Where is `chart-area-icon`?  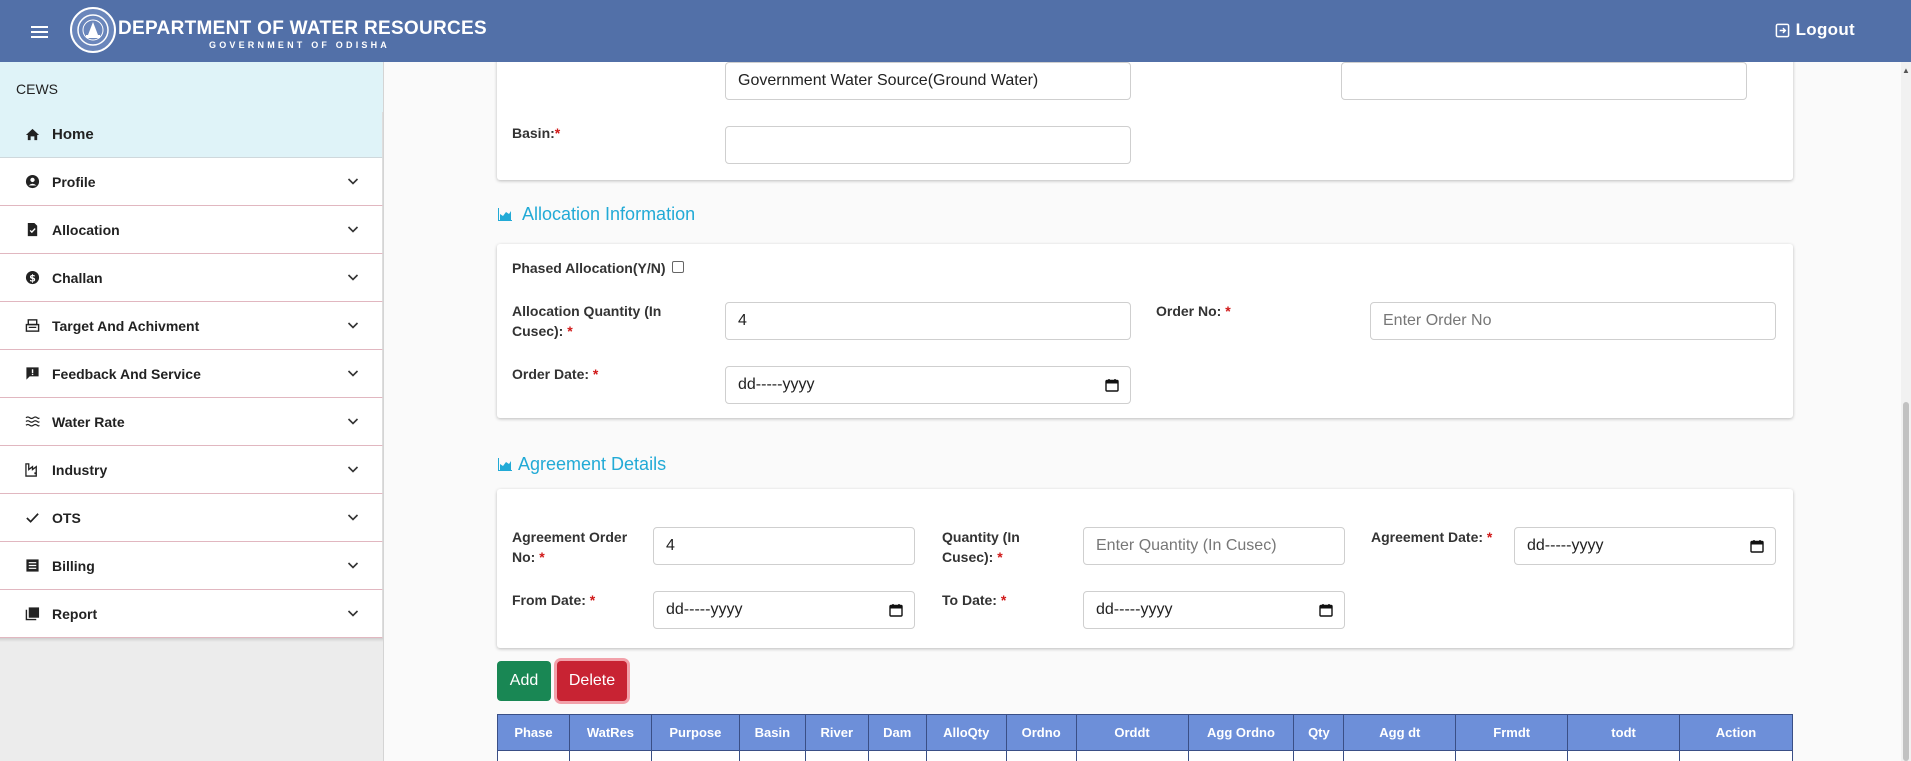 chart-area-icon is located at coordinates (505, 464).